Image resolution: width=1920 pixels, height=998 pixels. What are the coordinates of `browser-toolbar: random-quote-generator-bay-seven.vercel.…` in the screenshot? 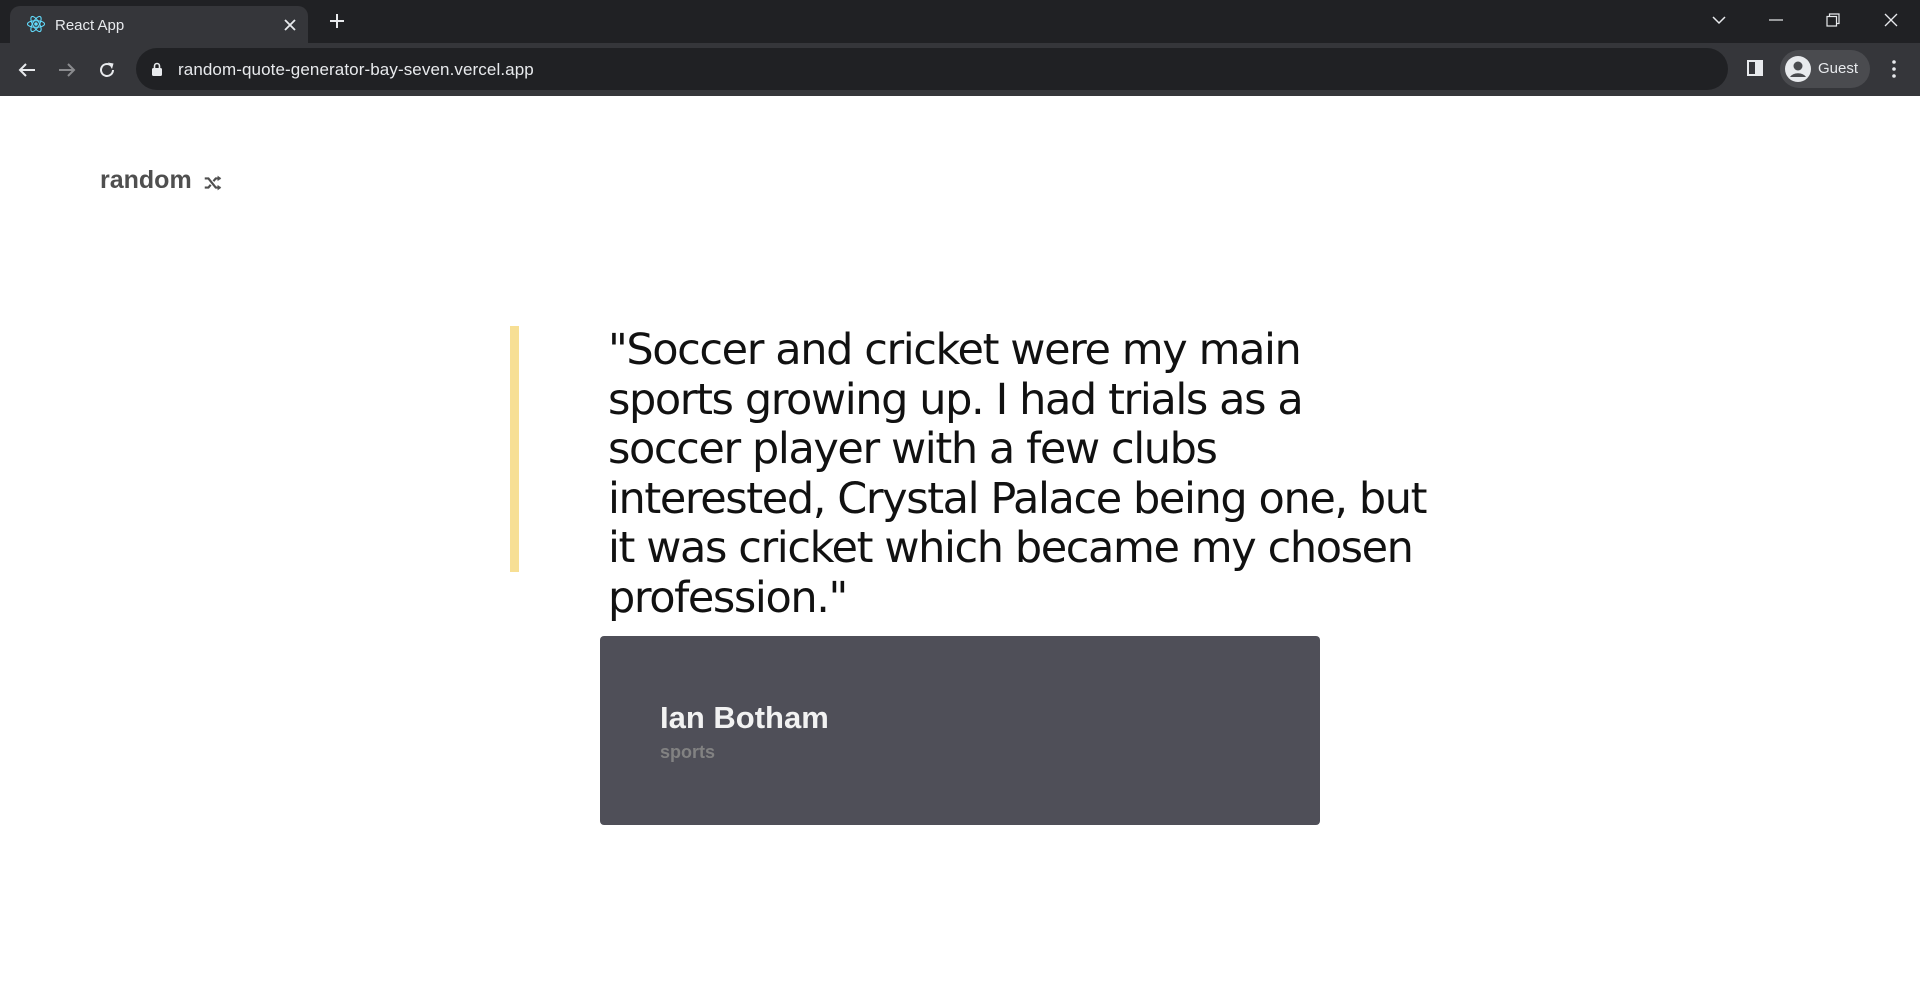 It's located at (960, 69).